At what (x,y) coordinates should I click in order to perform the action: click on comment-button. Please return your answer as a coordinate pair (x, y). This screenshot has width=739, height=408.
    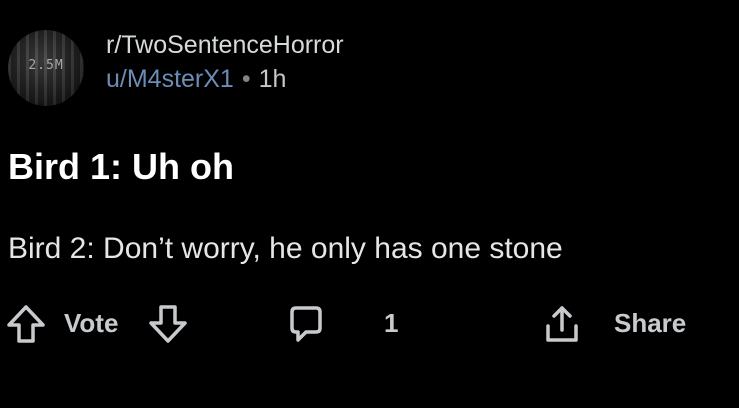
    Looking at the image, I should click on (306, 324).